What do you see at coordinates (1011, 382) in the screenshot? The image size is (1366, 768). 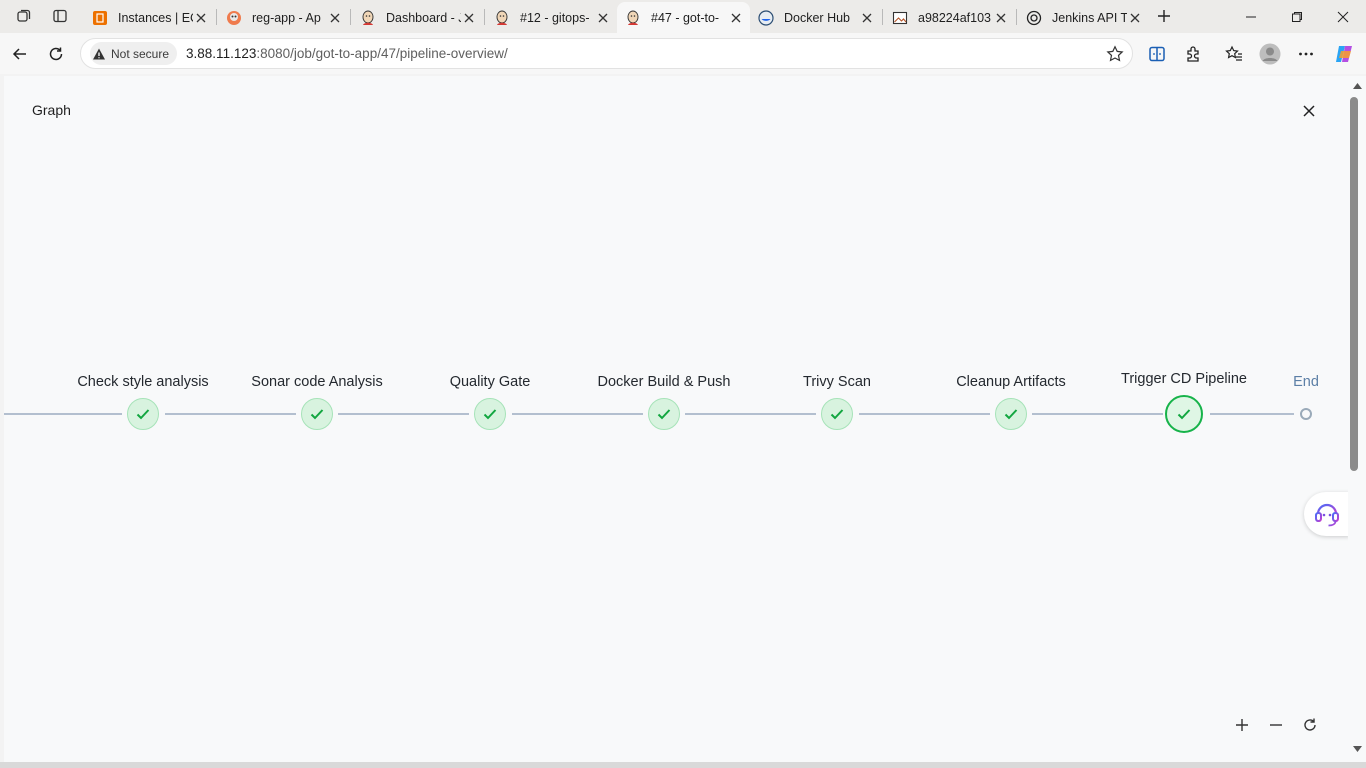 I see `stage-label: Cleanup Artifacts` at bounding box center [1011, 382].